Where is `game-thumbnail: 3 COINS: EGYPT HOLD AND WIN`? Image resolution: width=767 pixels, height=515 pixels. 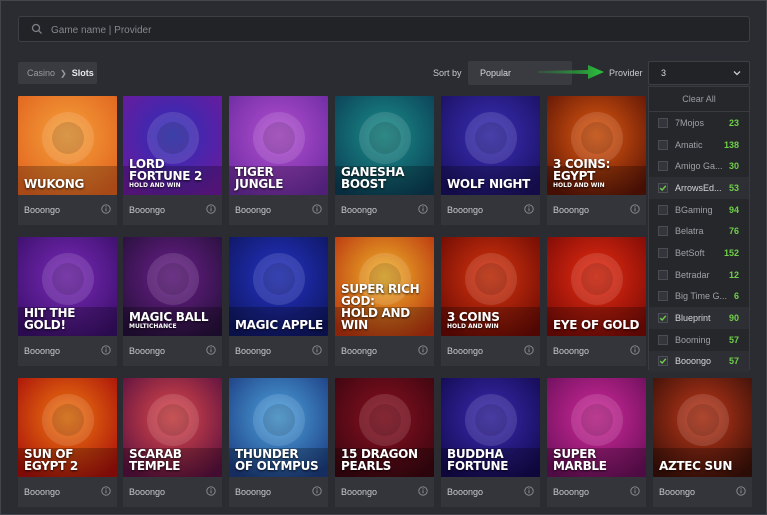
game-thumbnail: 3 COINS: EGYPT HOLD AND WIN is located at coordinates (596, 145).